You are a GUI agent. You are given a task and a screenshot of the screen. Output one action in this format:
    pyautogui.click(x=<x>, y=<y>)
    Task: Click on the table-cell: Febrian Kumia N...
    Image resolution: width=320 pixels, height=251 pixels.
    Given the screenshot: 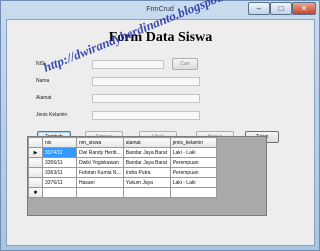 What is the action you would take?
    pyautogui.click(x=100, y=172)
    